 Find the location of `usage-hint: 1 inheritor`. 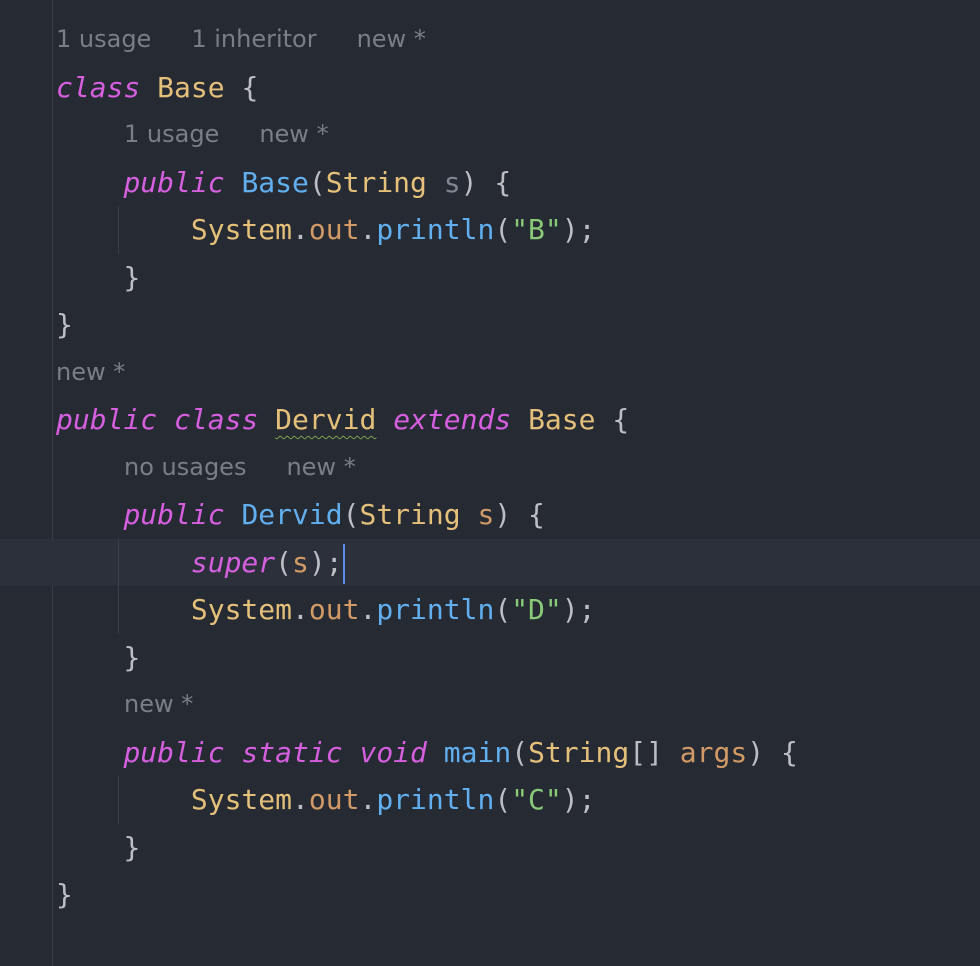

usage-hint: 1 inheritor is located at coordinates (253, 39).